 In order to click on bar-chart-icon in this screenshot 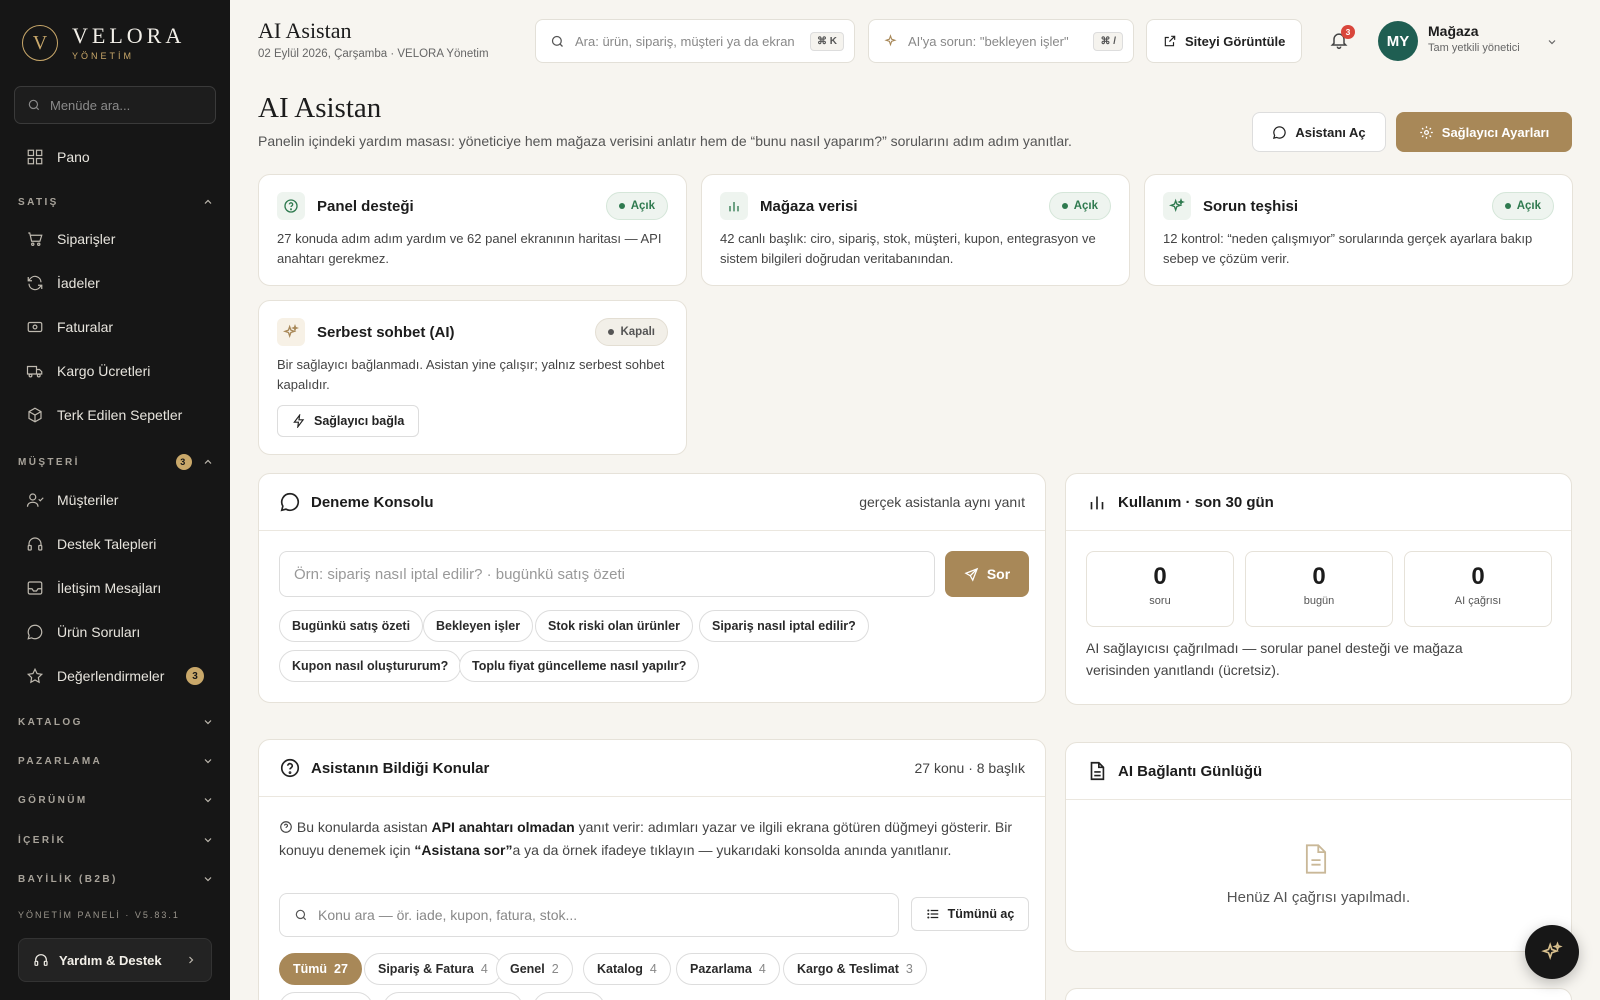, I will do `click(1097, 502)`.